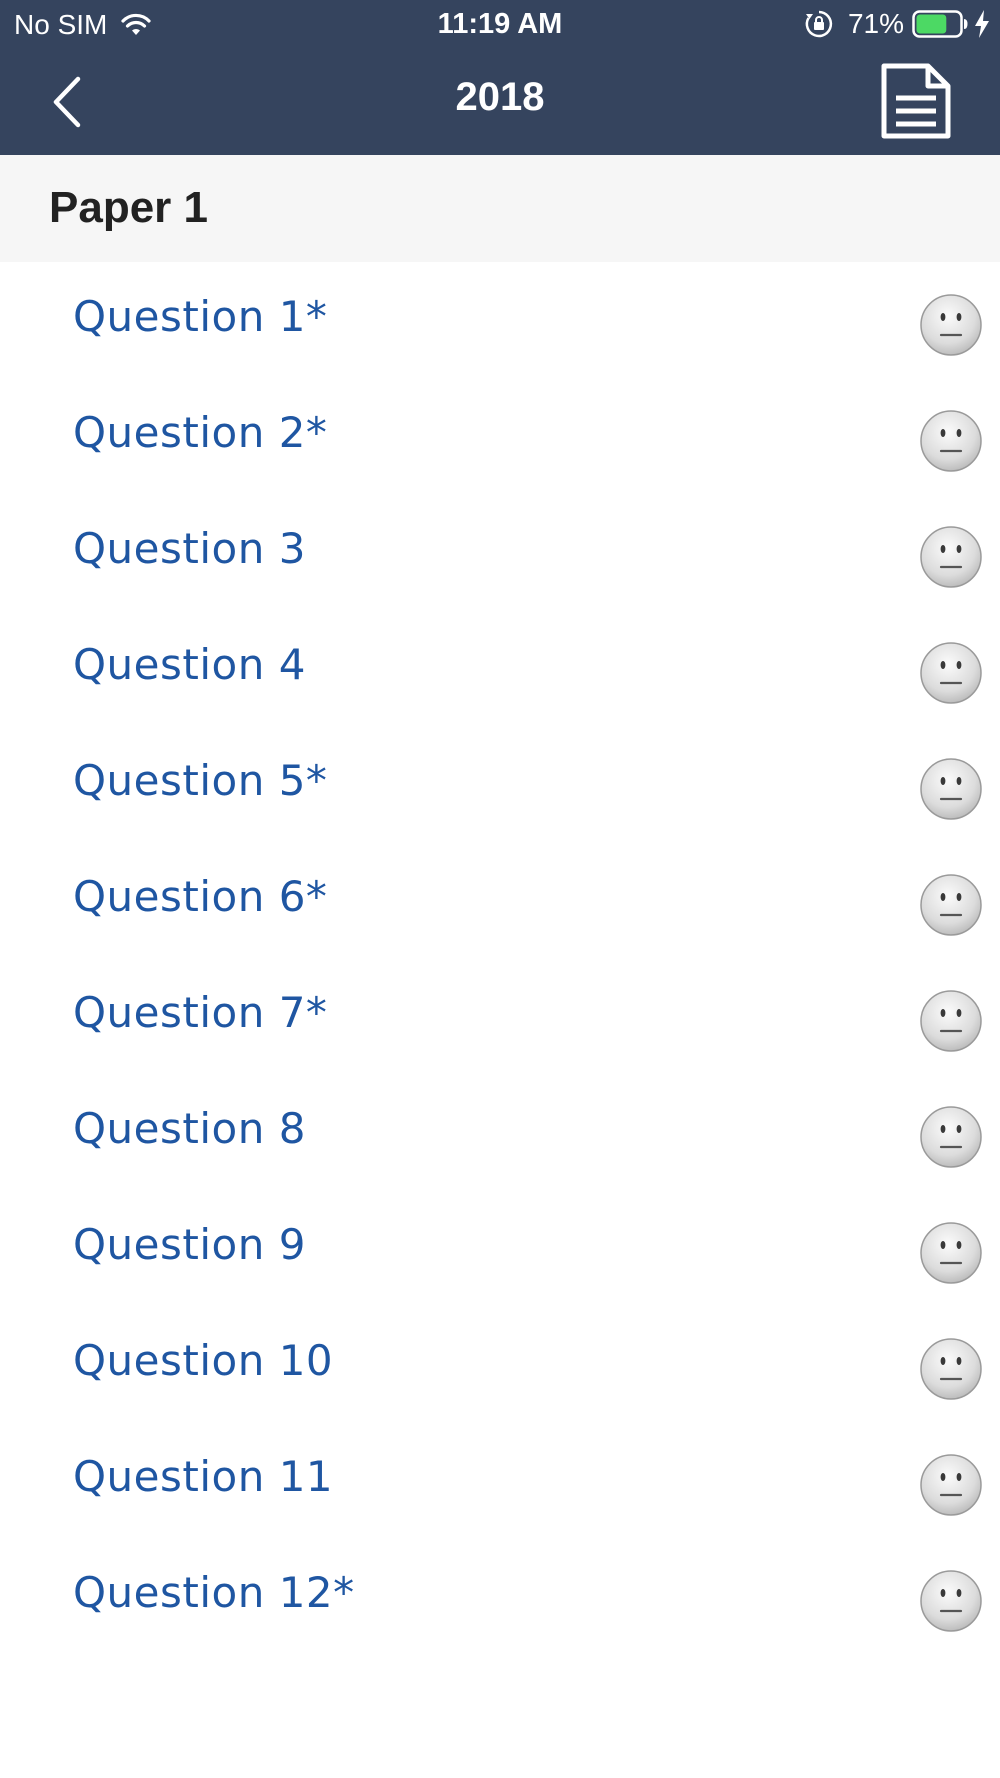 Image resolution: width=1000 pixels, height=1778 pixels. I want to click on question-row: Question 1*, so click(500, 320).